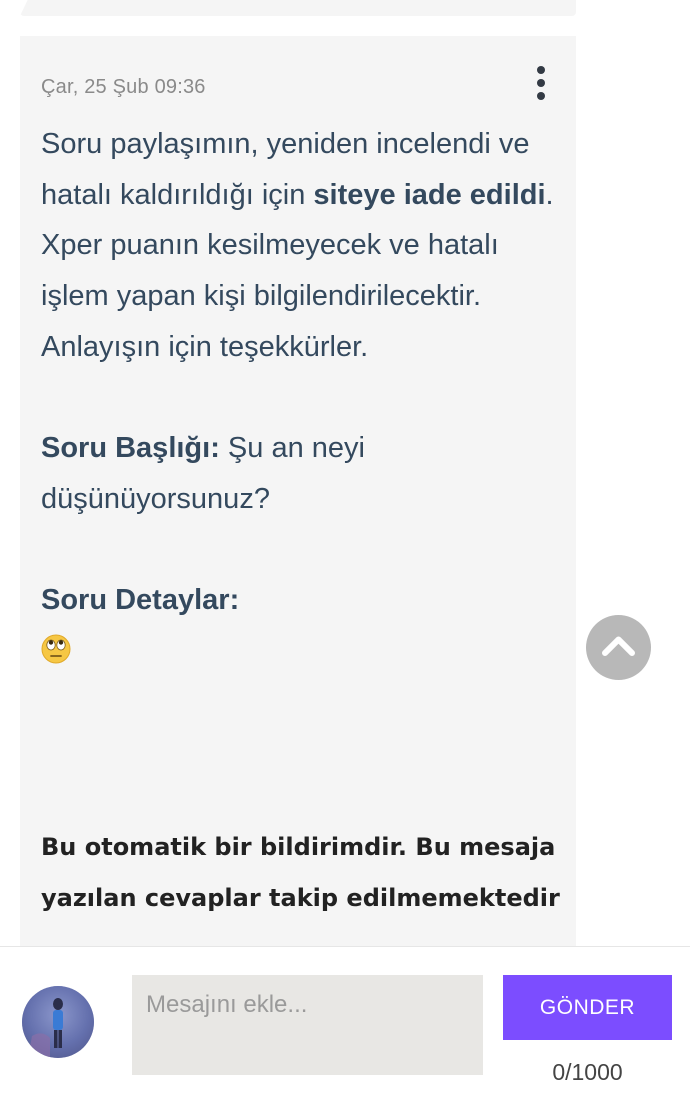 This screenshot has width=690, height=1112. Describe the element at coordinates (123, 87) in the screenshot. I see `message-timestamp: Çar, 25 Şub 09:36` at that location.